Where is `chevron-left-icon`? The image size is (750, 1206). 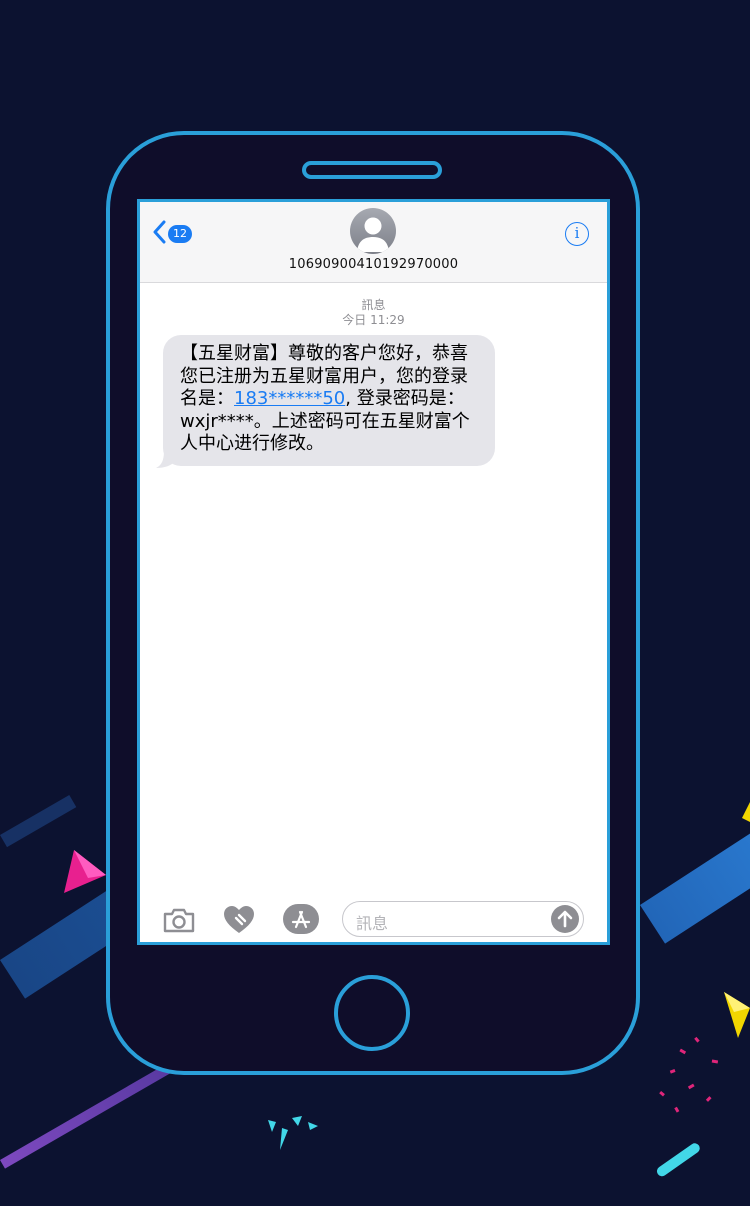 chevron-left-icon is located at coordinates (159, 234).